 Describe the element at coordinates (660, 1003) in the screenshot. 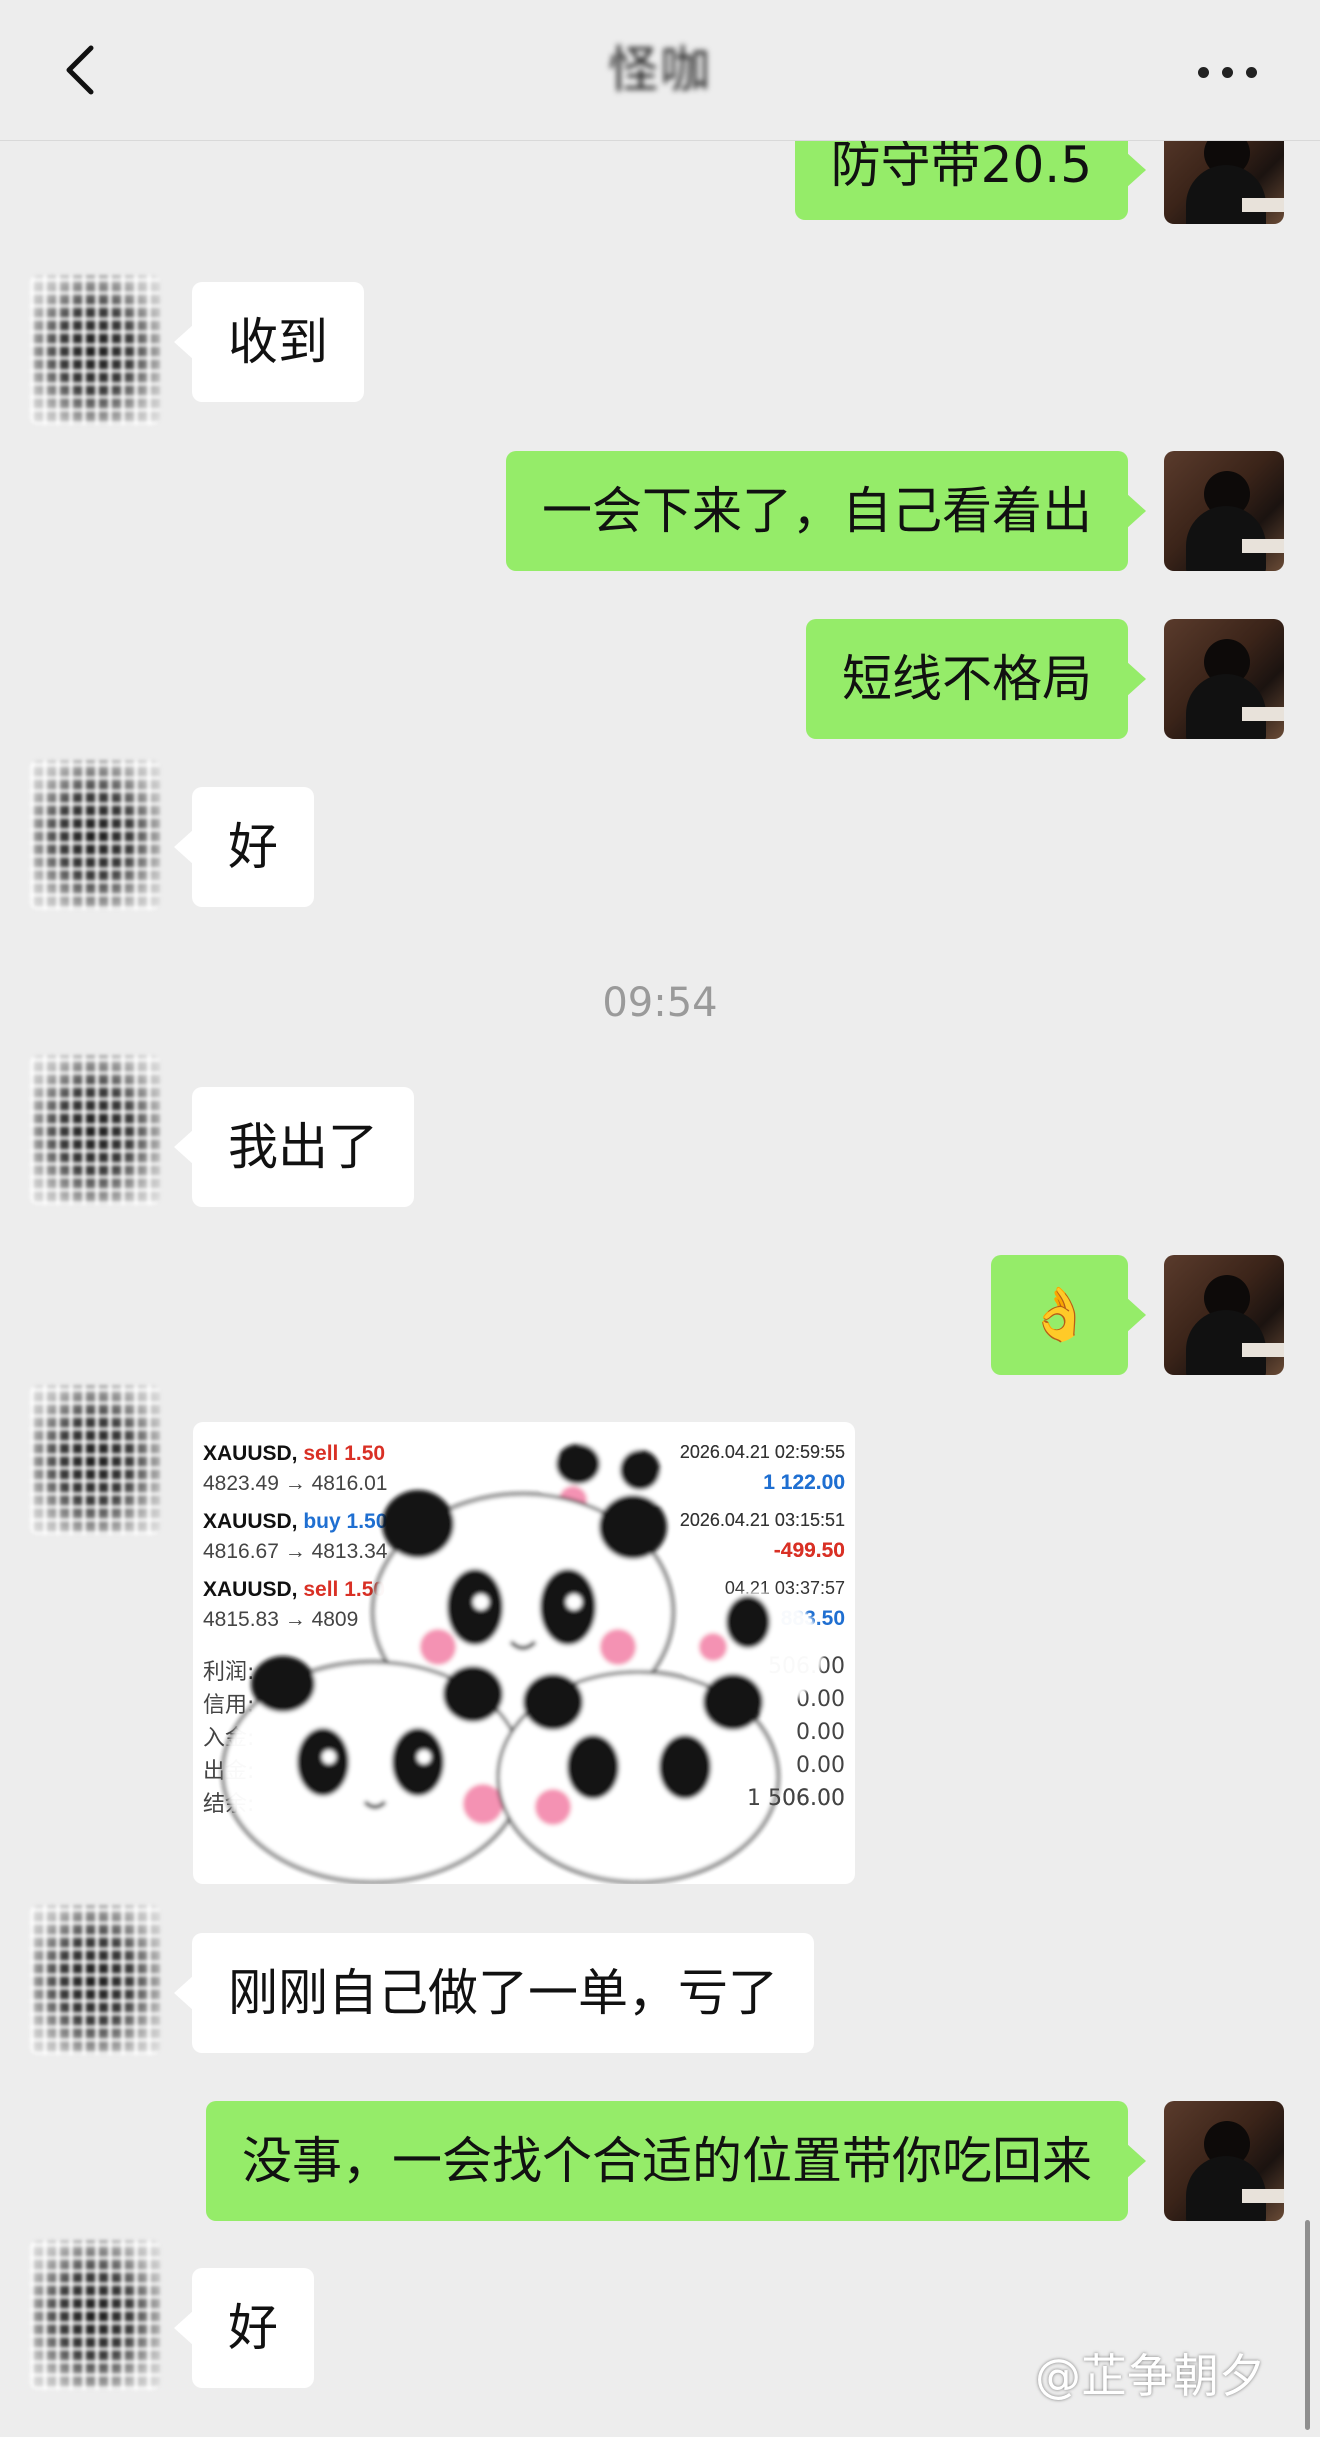

I see `message-timestamp: 09:54` at that location.